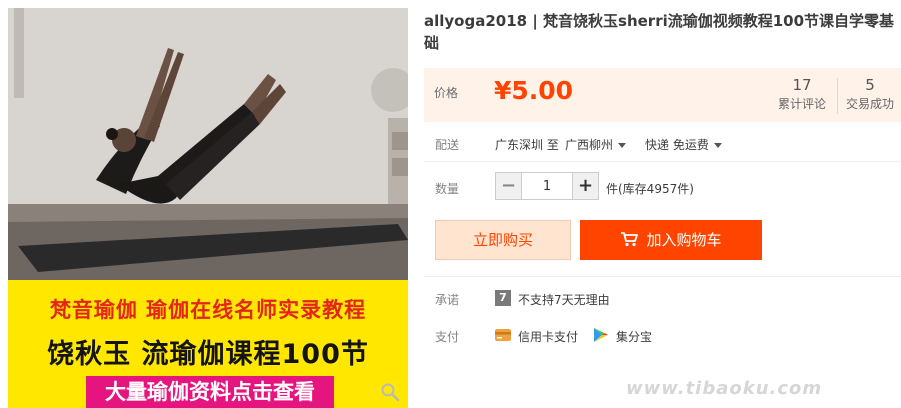 The image size is (901, 408). What do you see at coordinates (601, 335) in the screenshot?
I see `jifenbao-icon` at bounding box center [601, 335].